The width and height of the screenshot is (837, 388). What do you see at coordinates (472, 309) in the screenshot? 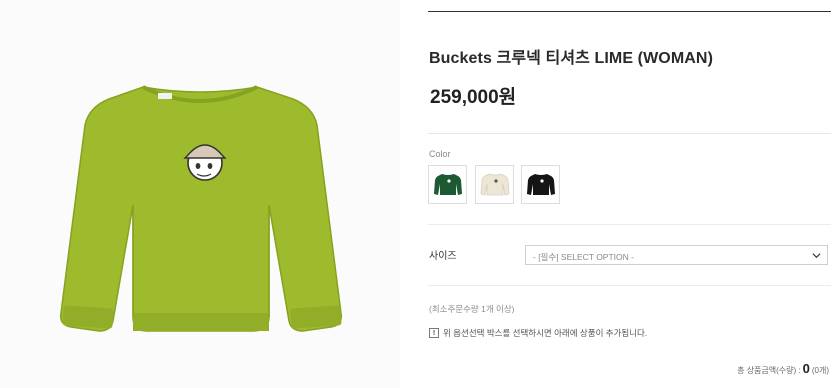
I see `min-order-note: (최소주문수량 1개 이상)` at bounding box center [472, 309].